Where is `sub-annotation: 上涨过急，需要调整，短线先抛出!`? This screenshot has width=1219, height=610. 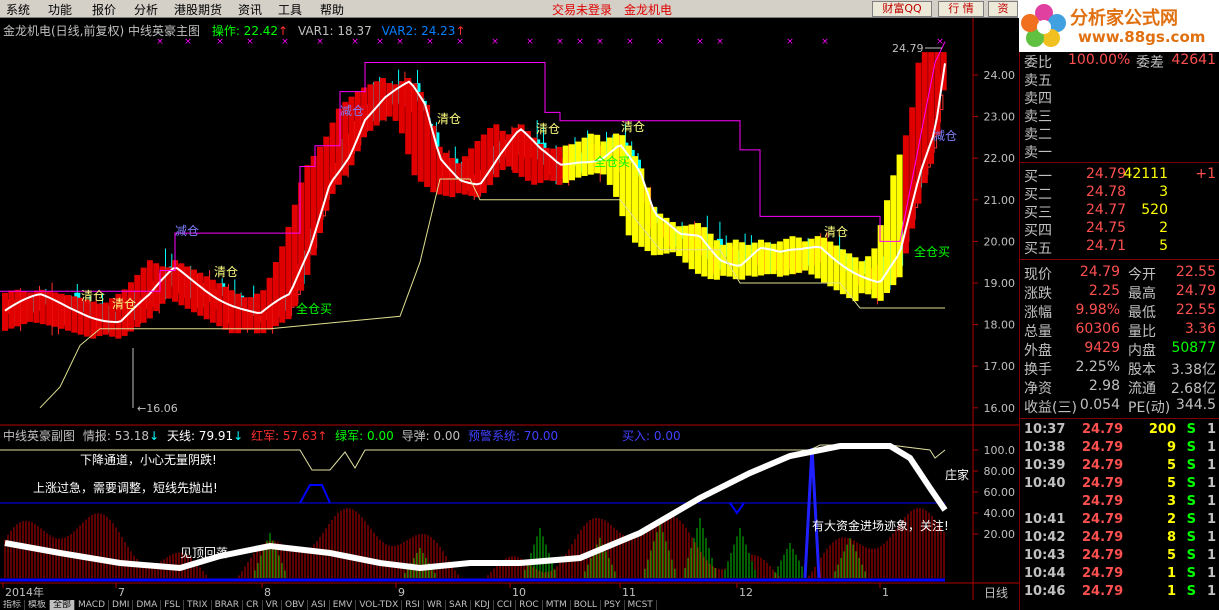
sub-annotation: 上涨过急，需要调整，短线先抛出! is located at coordinates (125, 487).